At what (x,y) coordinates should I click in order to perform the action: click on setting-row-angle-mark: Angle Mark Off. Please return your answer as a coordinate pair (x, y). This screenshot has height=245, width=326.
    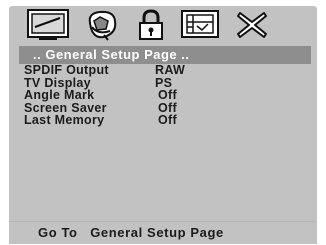
    Looking at the image, I should click on (169, 95).